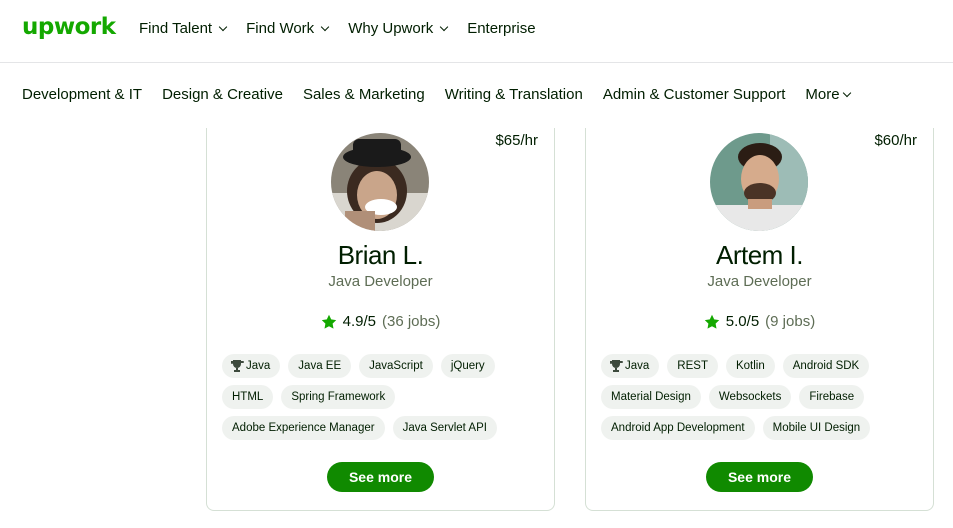  Describe the element at coordinates (742, 321) in the screenshot. I see `rating-score: 5.0/5` at that location.